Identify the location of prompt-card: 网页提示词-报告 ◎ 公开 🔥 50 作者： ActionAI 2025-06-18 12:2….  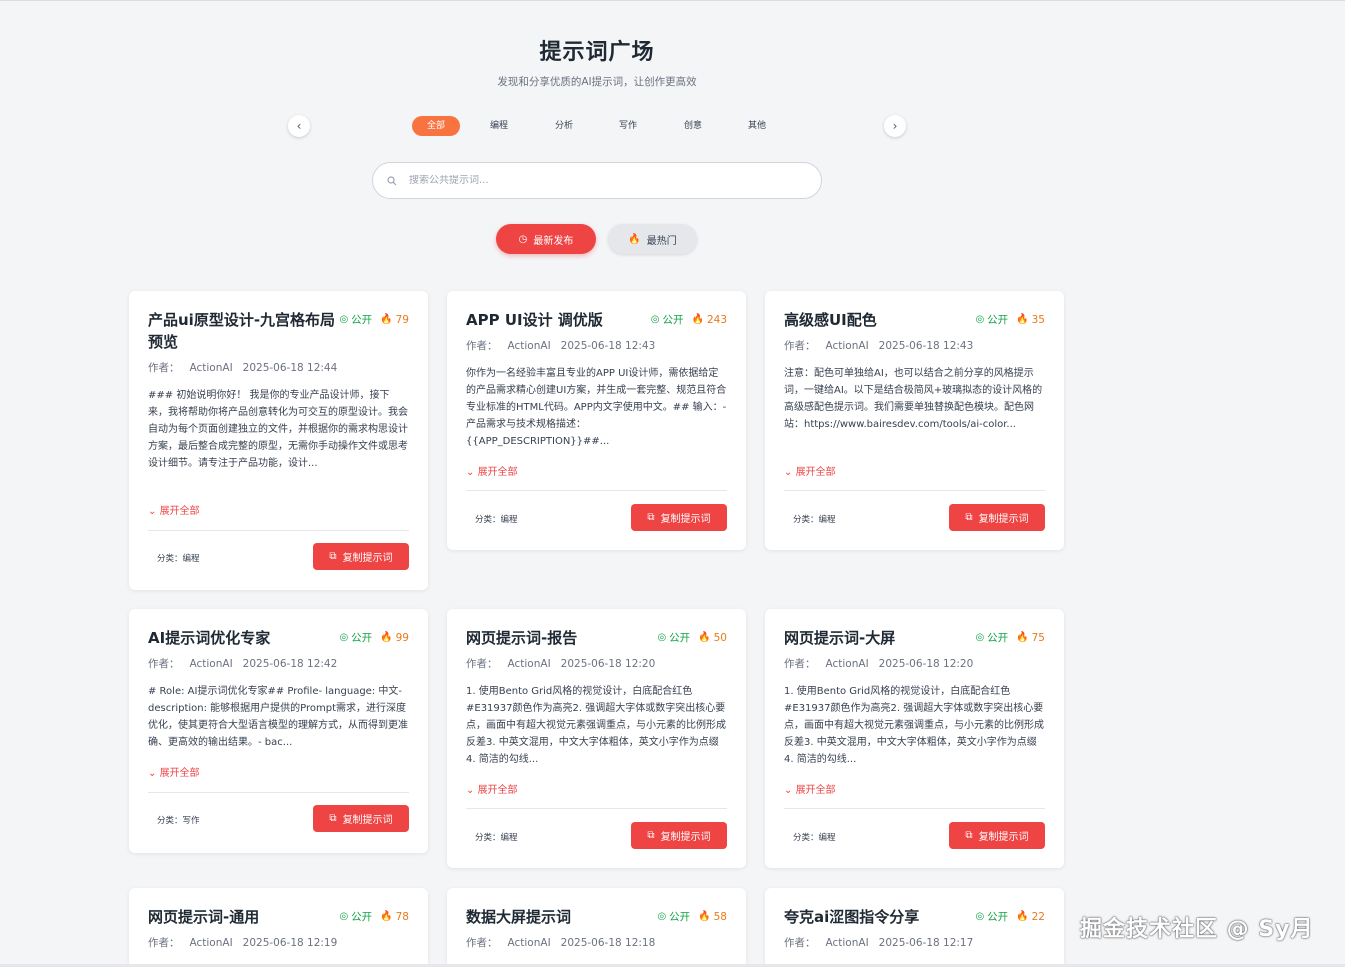
(596, 738).